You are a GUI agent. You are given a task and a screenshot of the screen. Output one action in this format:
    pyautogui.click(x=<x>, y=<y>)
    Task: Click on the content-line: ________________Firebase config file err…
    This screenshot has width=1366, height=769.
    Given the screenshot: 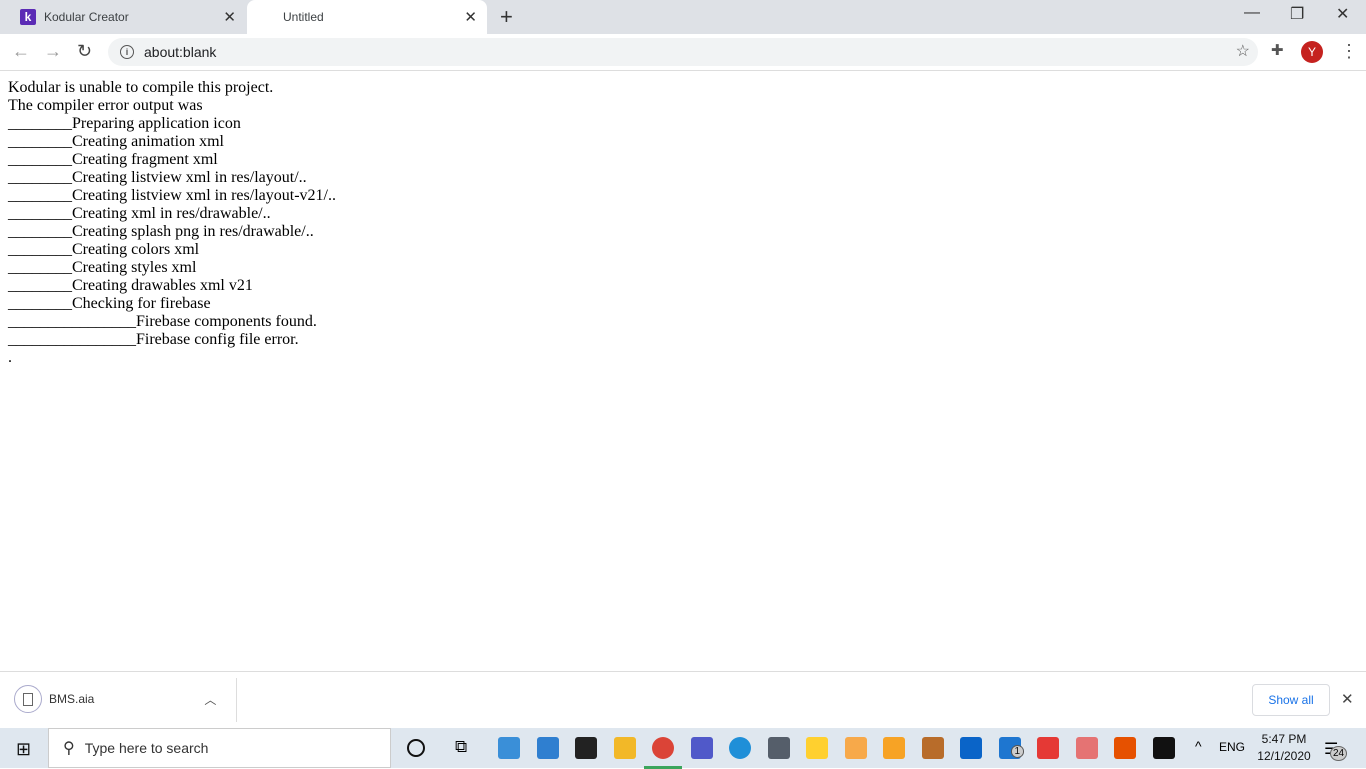 What is the action you would take?
    pyautogui.click(x=153, y=339)
    